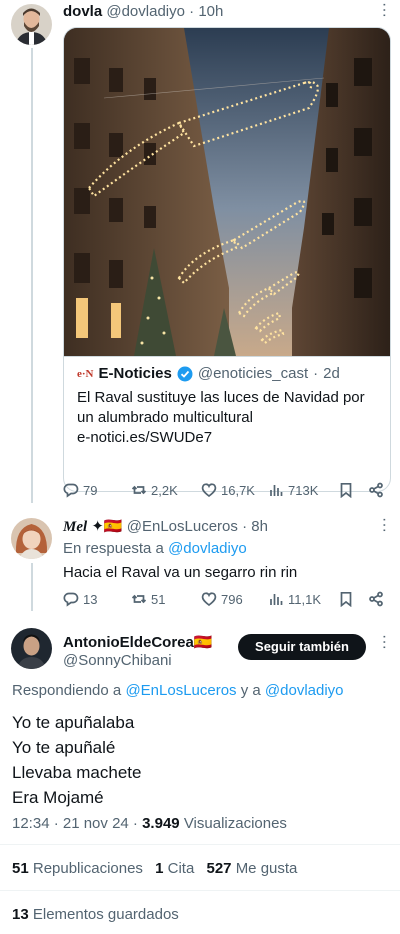 This screenshot has height=934, width=400. Describe the element at coordinates (75, 527) in the screenshot. I see `author-name: Mel` at that location.